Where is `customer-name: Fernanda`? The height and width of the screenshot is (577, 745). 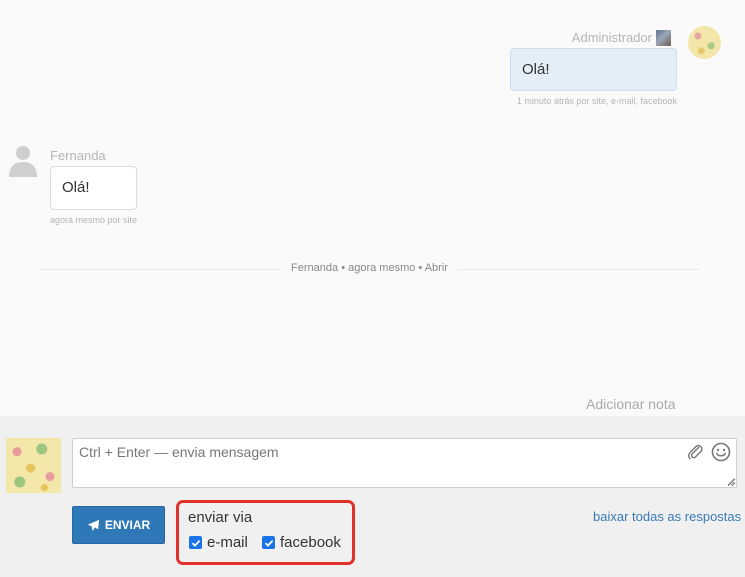 customer-name: Fernanda is located at coordinates (78, 155).